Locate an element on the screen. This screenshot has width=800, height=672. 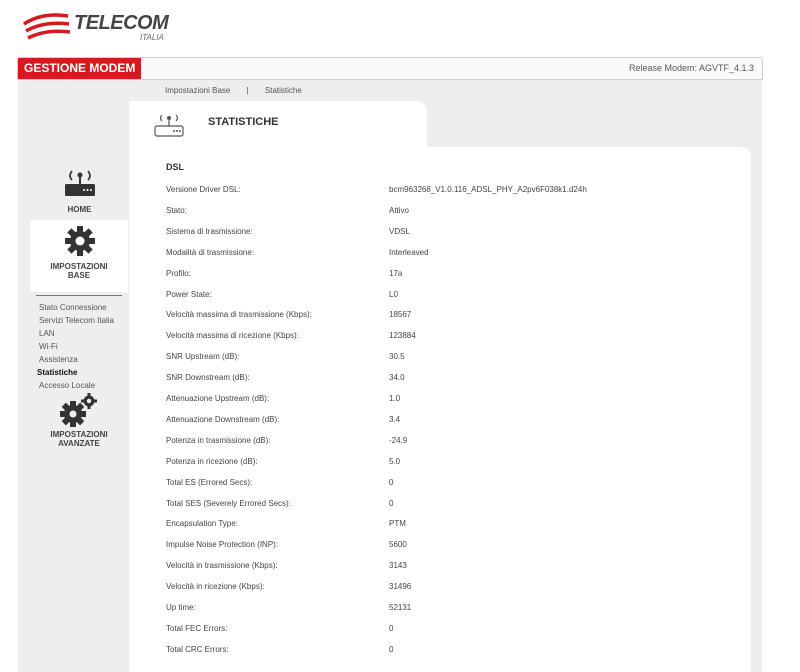
stats-label: Profilo: is located at coordinates (178, 273).